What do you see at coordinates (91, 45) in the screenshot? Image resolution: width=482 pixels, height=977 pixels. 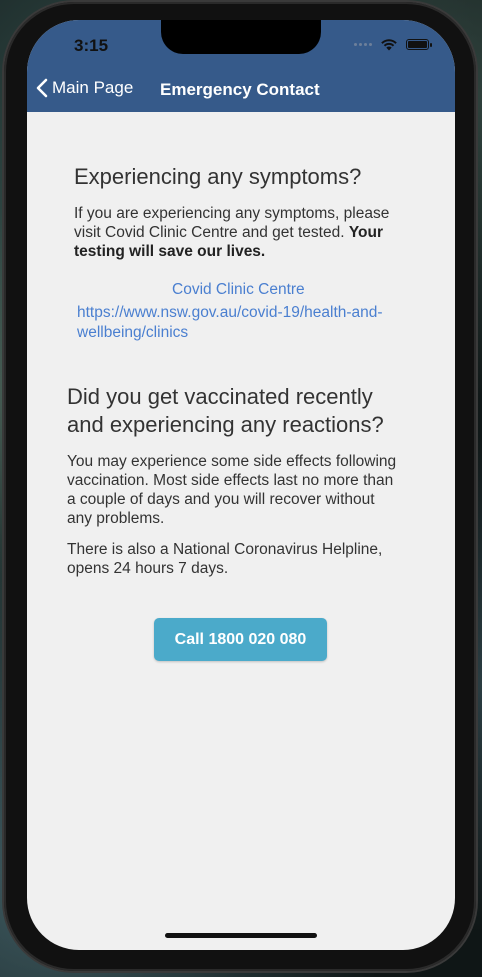 I see `status-time: 3:15` at bounding box center [91, 45].